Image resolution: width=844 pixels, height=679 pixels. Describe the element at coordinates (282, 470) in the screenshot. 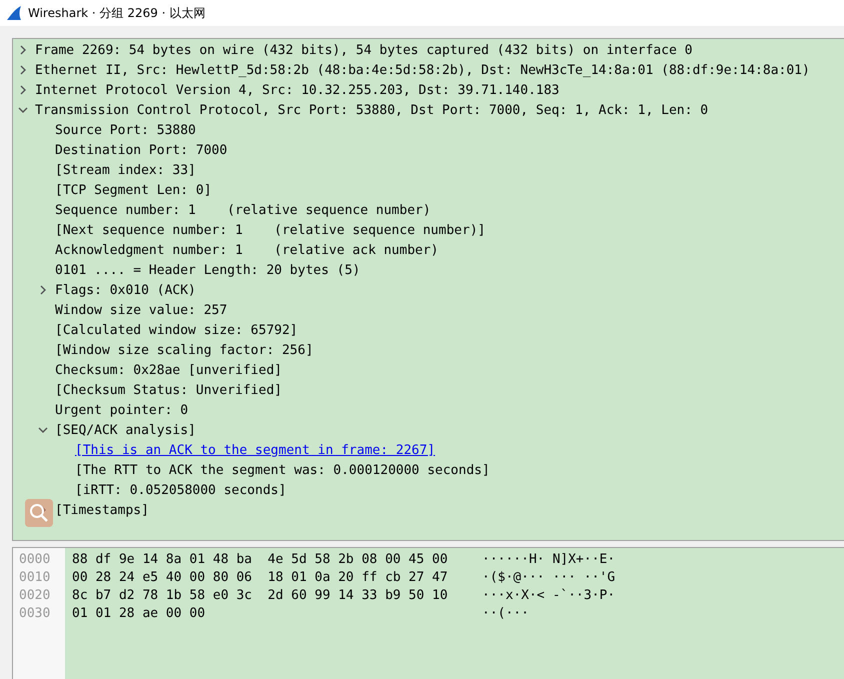

I see `tree-item: [The RTT to ACK the segment was: 0.000120000 seconds]` at that location.